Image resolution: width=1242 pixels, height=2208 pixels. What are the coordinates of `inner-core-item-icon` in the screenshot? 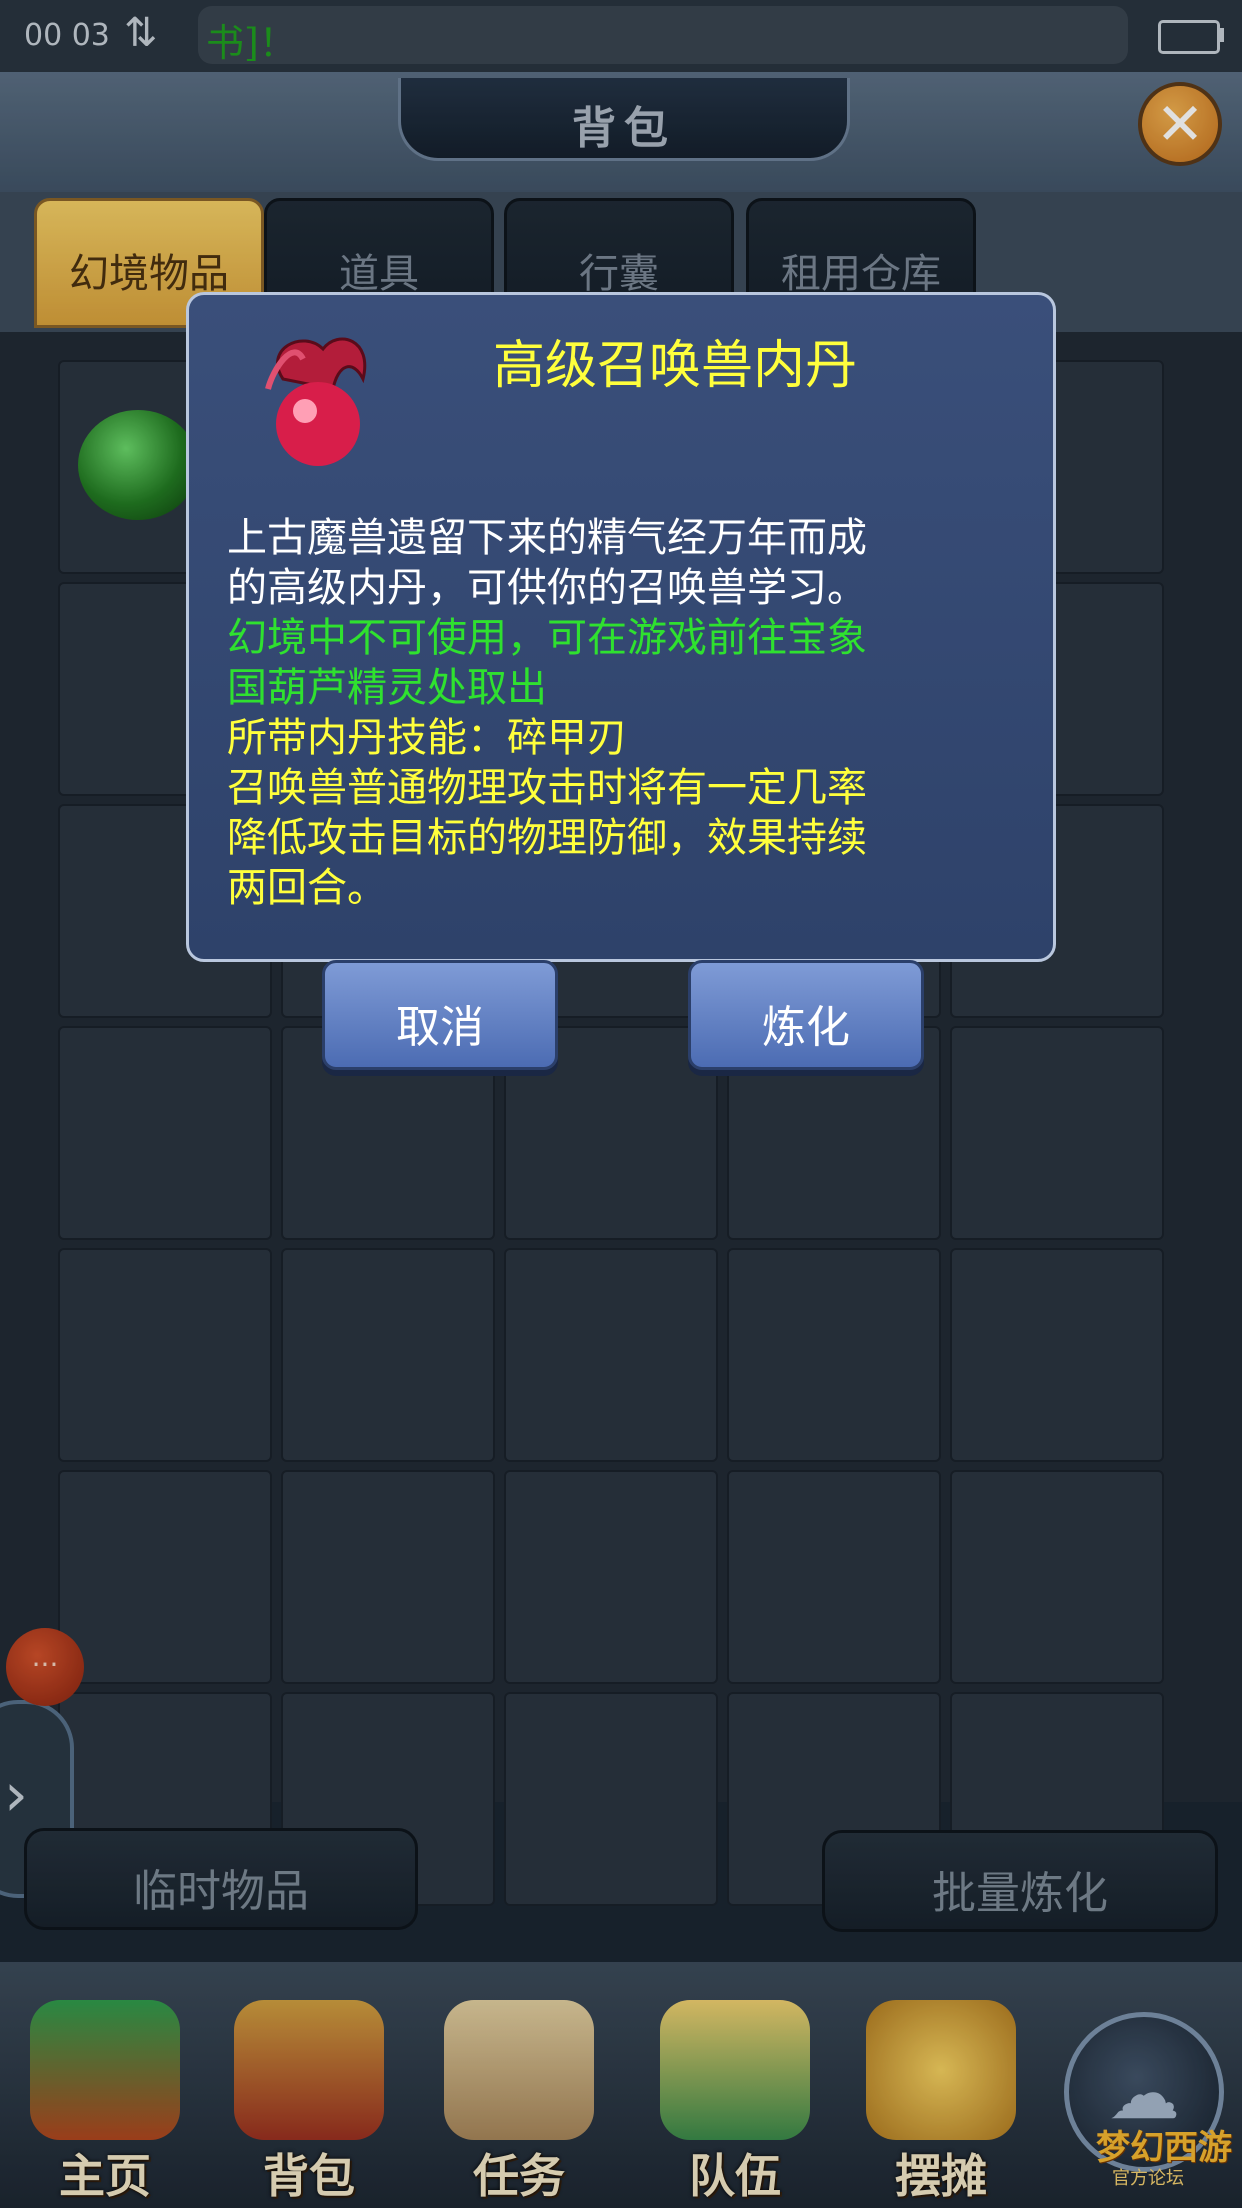 It's located at (316, 401).